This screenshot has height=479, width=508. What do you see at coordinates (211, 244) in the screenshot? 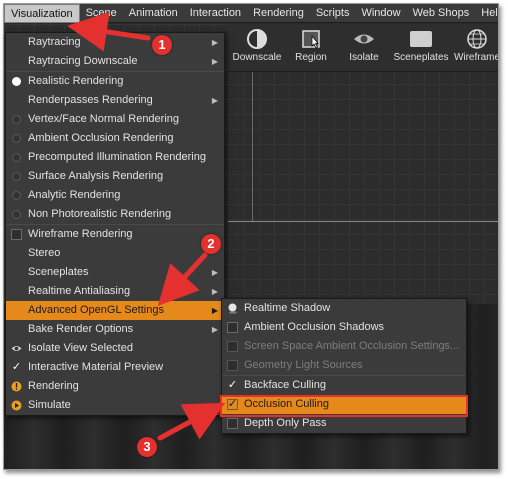
I see `annotation-marker-2: 2` at bounding box center [211, 244].